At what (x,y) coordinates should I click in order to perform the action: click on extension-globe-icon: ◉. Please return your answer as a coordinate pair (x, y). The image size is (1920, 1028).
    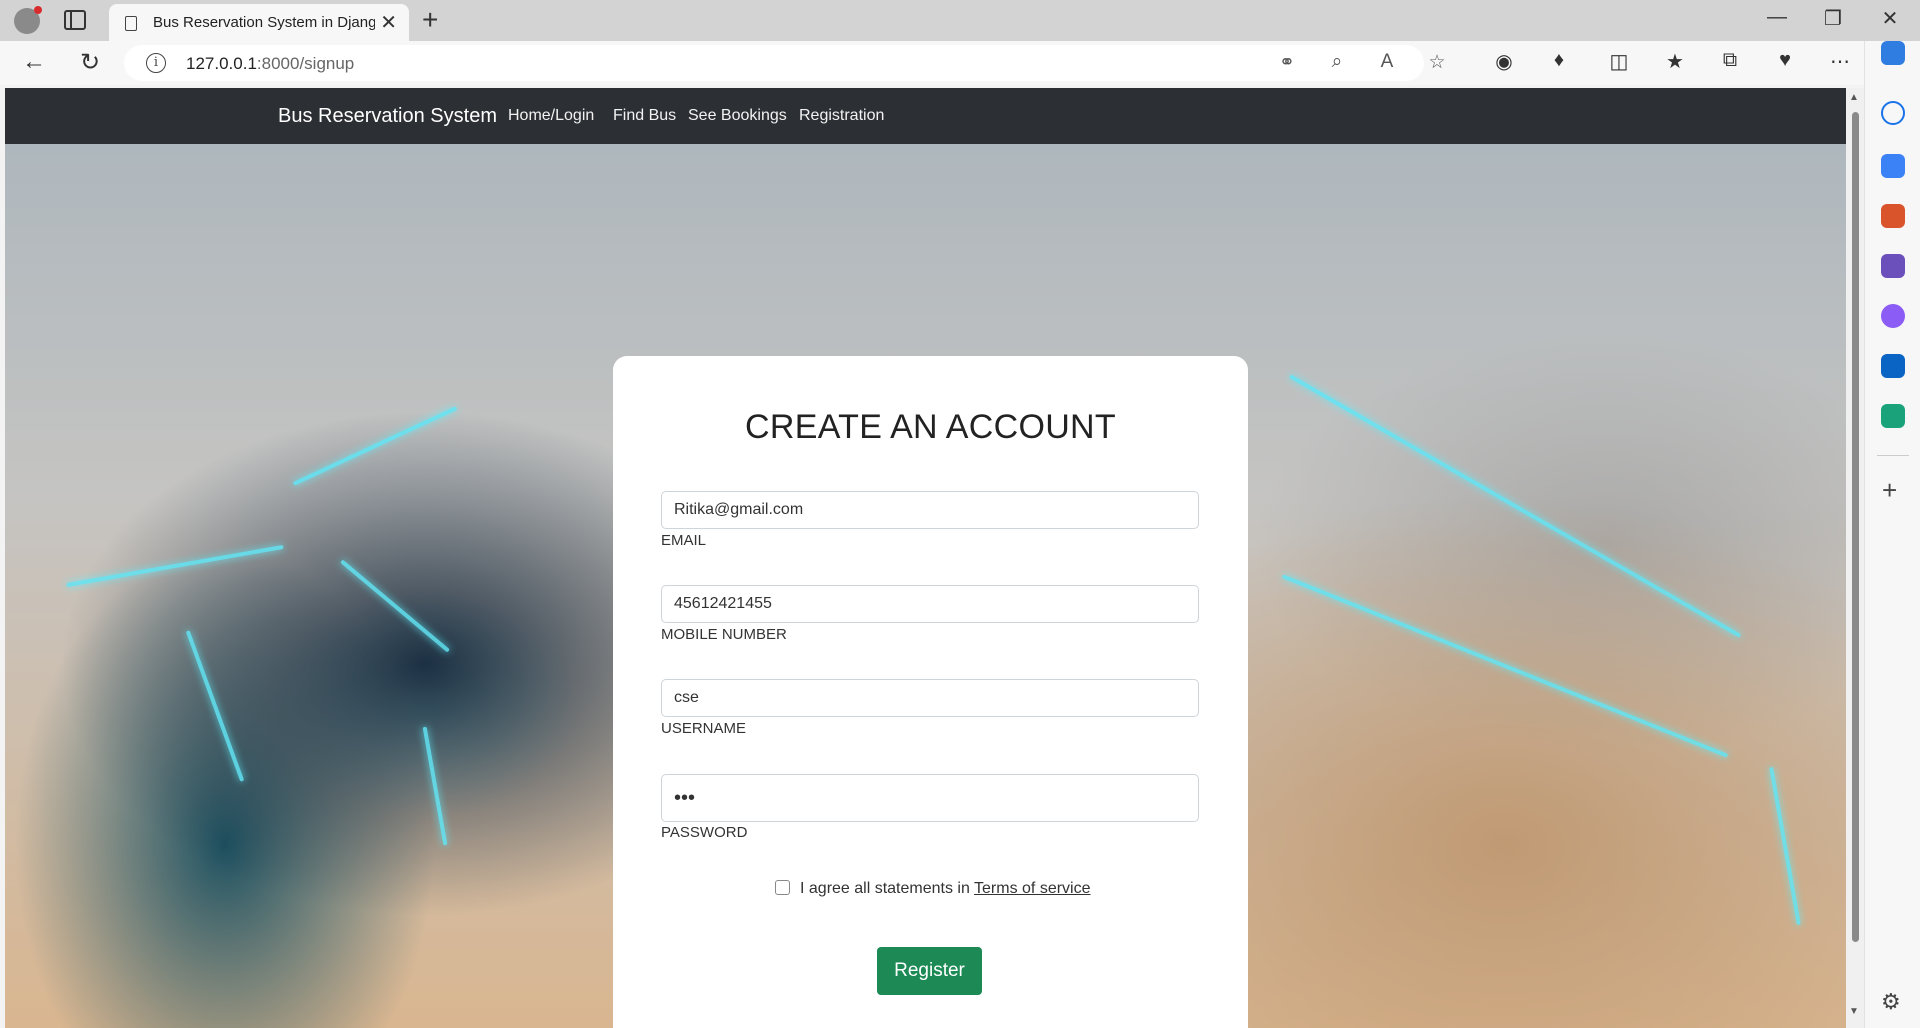
    Looking at the image, I should click on (1504, 61).